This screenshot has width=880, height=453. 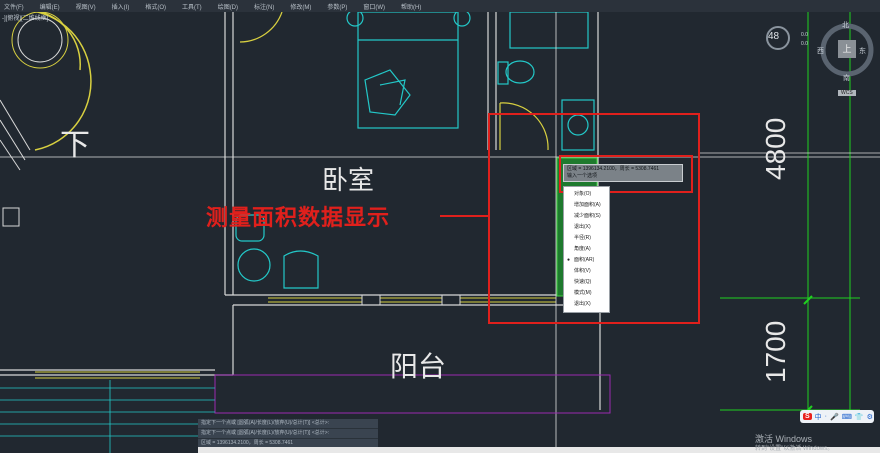 What do you see at coordinates (870, 417) in the screenshot?
I see `settings-icon: ⚙` at bounding box center [870, 417].